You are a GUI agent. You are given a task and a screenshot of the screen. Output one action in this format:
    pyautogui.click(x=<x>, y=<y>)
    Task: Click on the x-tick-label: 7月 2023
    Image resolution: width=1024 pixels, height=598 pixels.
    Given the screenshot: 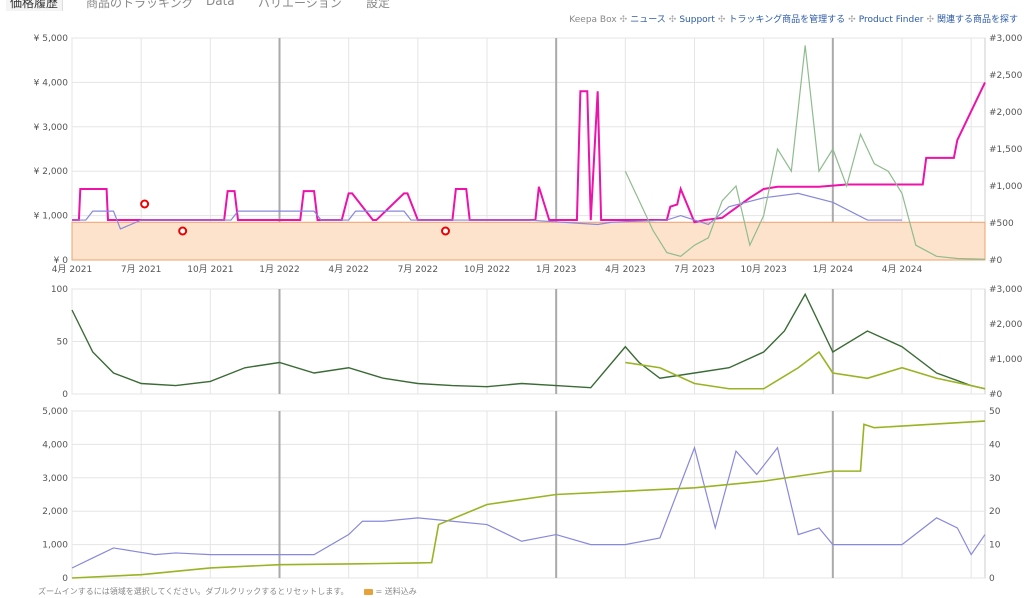 What is the action you would take?
    pyautogui.click(x=694, y=269)
    